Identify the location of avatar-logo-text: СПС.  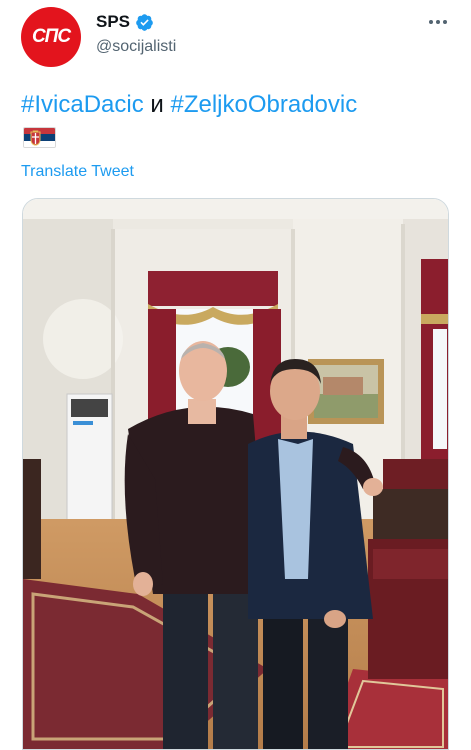
(51, 36).